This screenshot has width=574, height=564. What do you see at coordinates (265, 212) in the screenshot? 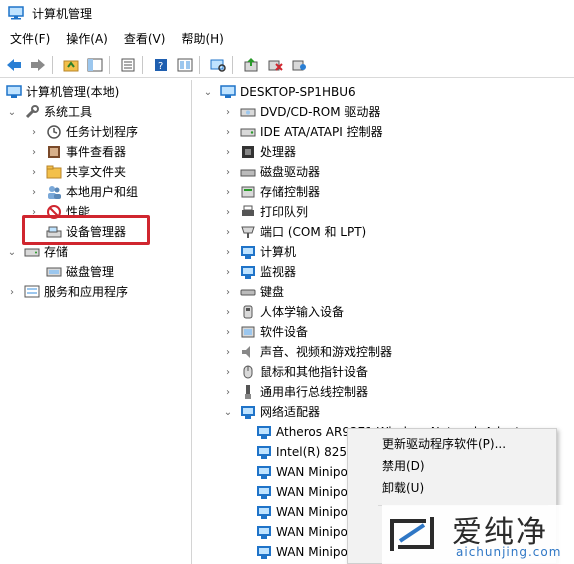
I see `device-category: › 打印队列` at bounding box center [265, 212].